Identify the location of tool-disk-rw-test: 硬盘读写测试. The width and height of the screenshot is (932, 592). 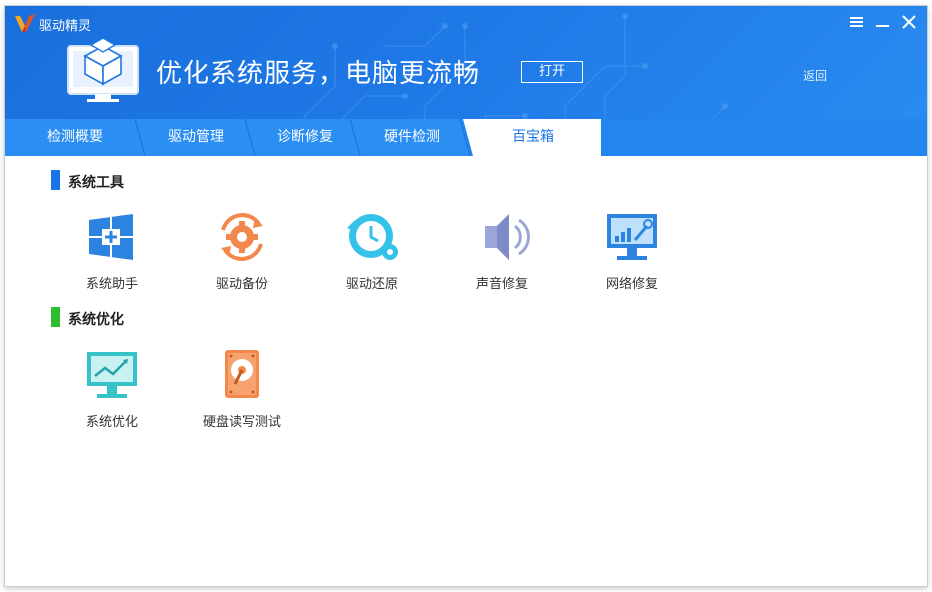
(242, 389).